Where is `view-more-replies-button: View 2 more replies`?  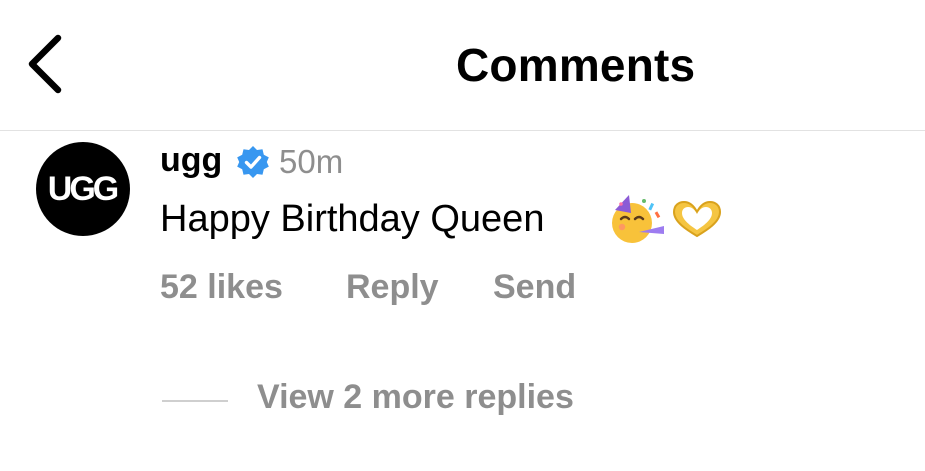 view-more-replies-button: View 2 more replies is located at coordinates (415, 397).